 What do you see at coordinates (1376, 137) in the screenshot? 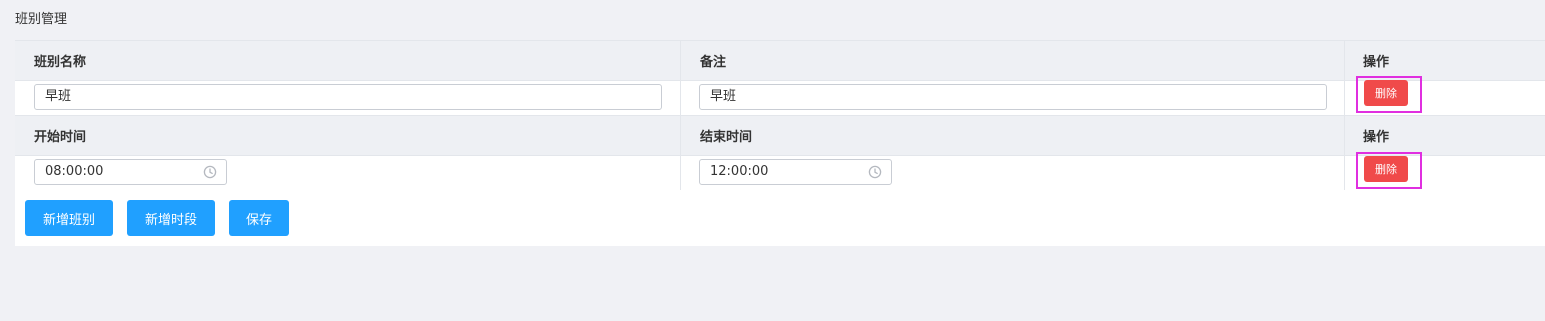
I see `header-operation-2: 操作` at bounding box center [1376, 137].